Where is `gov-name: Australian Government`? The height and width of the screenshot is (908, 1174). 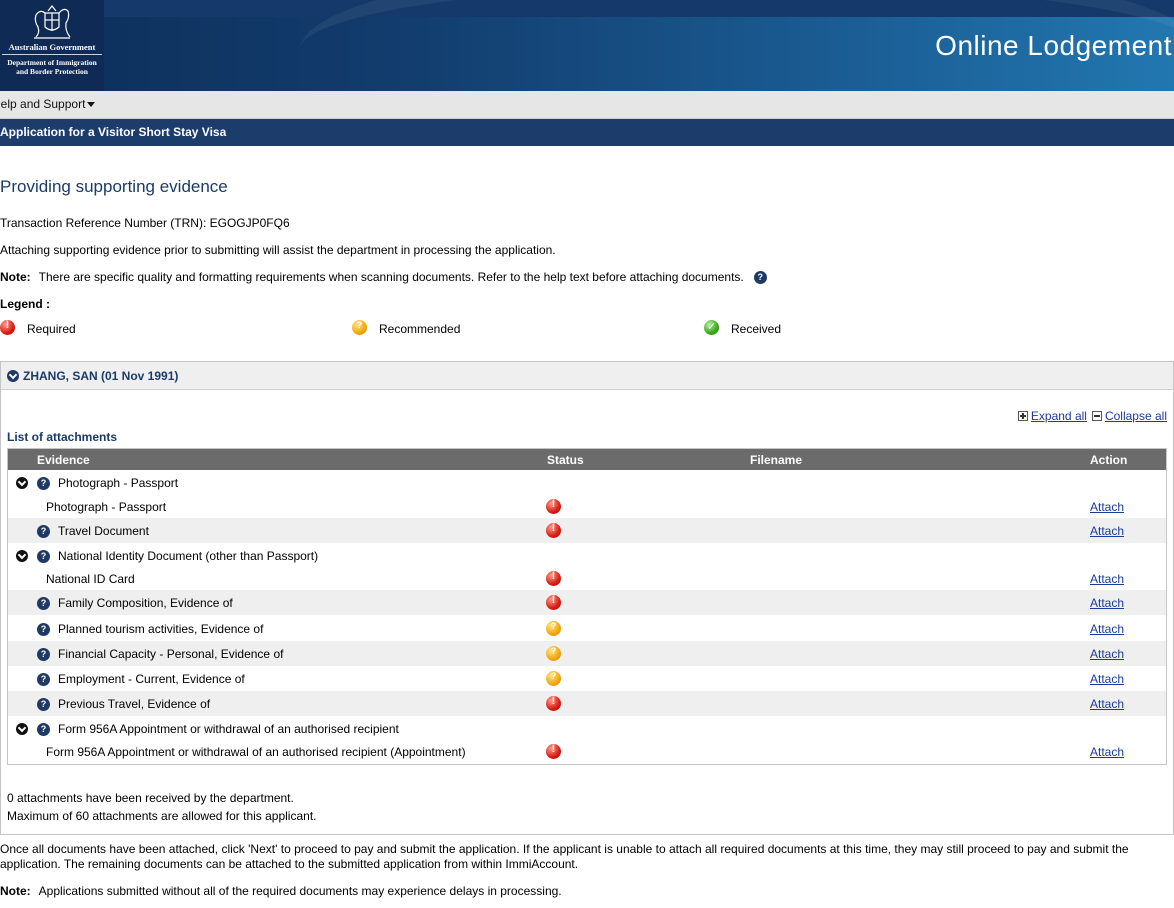
gov-name: Australian Government is located at coordinates (52, 47).